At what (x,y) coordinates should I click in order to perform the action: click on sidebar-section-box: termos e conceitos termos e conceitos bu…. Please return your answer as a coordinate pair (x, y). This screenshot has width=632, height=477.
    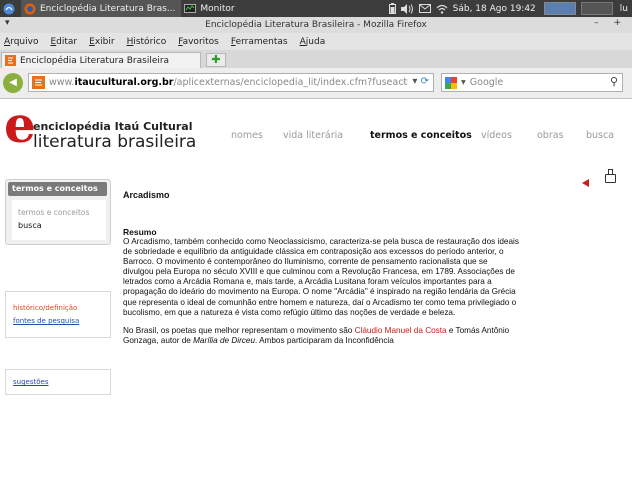
    Looking at the image, I should click on (58, 212).